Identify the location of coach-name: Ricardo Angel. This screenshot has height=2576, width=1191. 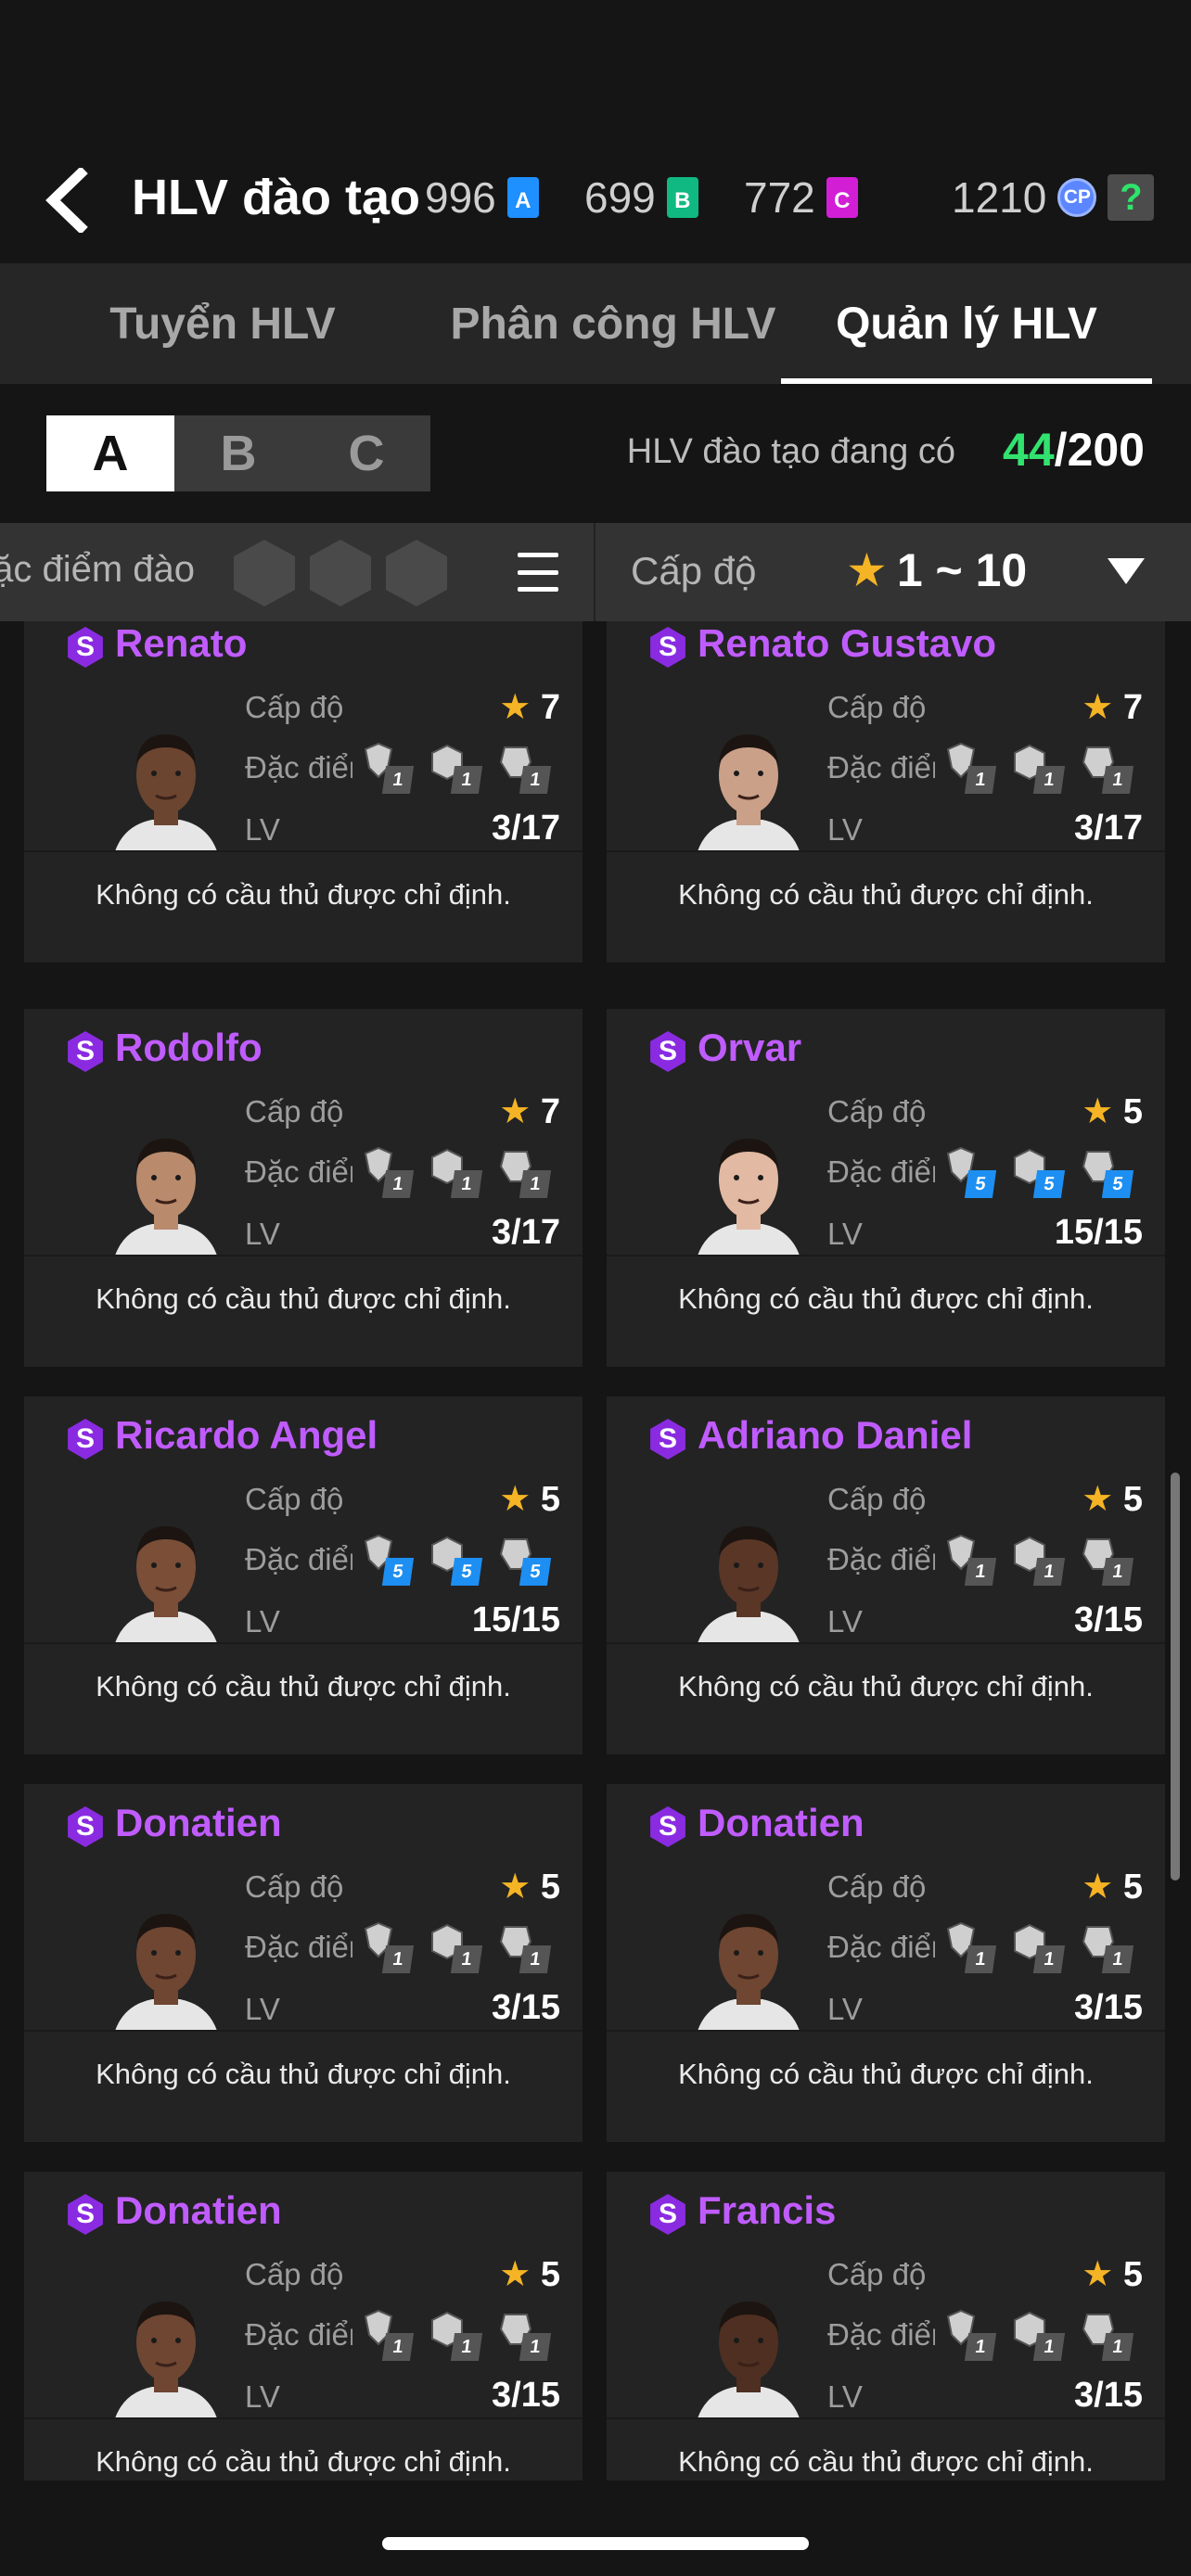
(247, 1435).